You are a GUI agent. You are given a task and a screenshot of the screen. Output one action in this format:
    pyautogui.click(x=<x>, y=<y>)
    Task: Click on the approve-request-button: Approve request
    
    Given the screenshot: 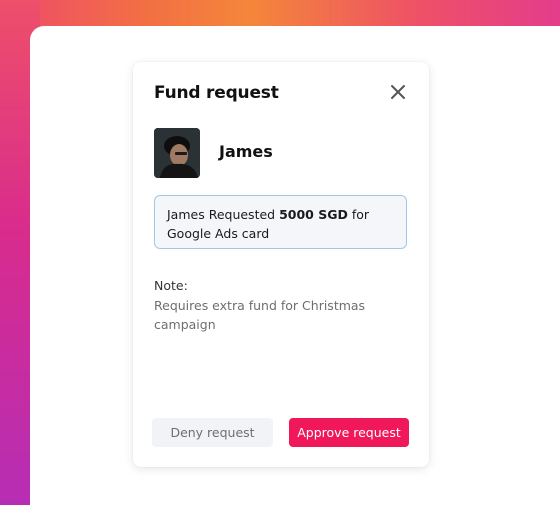 What is the action you would take?
    pyautogui.click(x=349, y=432)
    